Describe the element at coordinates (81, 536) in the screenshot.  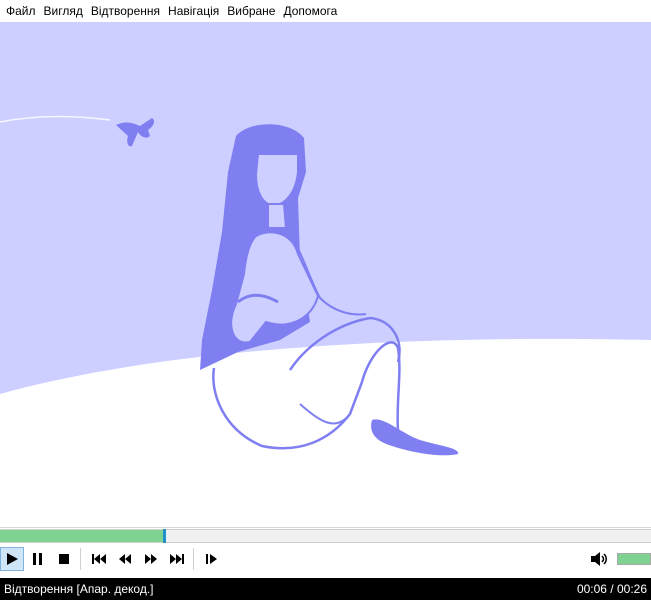
I see `seek-progress-fill` at that location.